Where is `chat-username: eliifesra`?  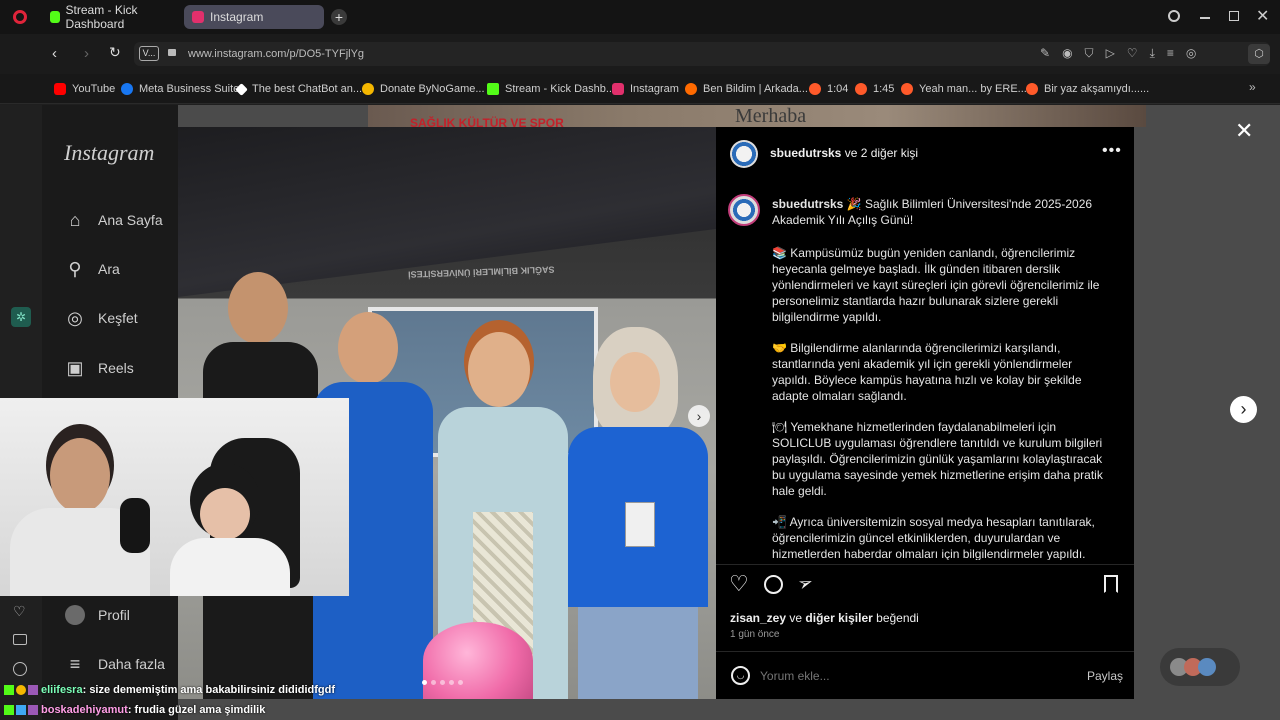 chat-username: eliifesra is located at coordinates (62, 690).